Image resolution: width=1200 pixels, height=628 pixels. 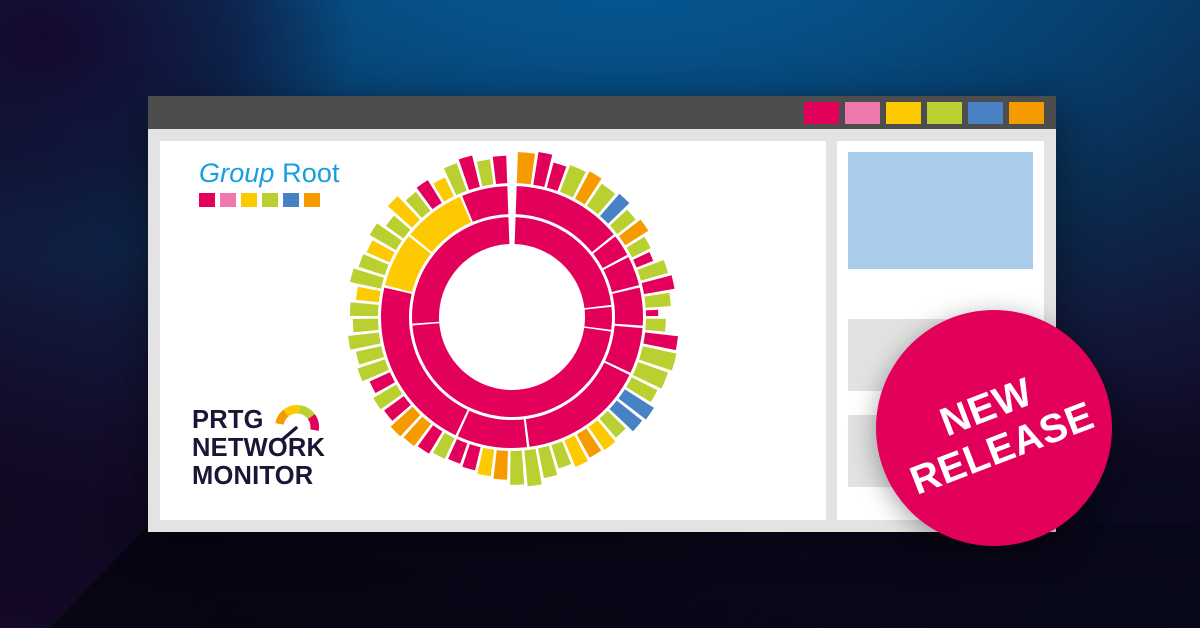 What do you see at coordinates (821, 112) in the screenshot?
I see `titlebar-swatch-magenta` at bounding box center [821, 112].